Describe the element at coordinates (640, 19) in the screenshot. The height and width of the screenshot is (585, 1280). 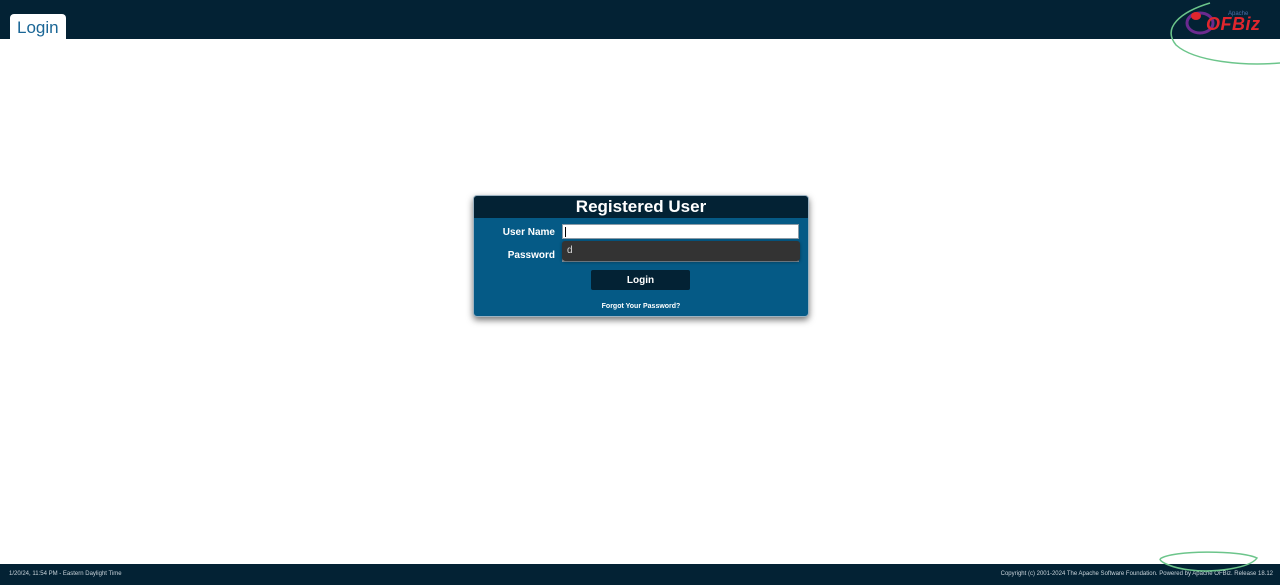
I see `app-header: Login` at that location.